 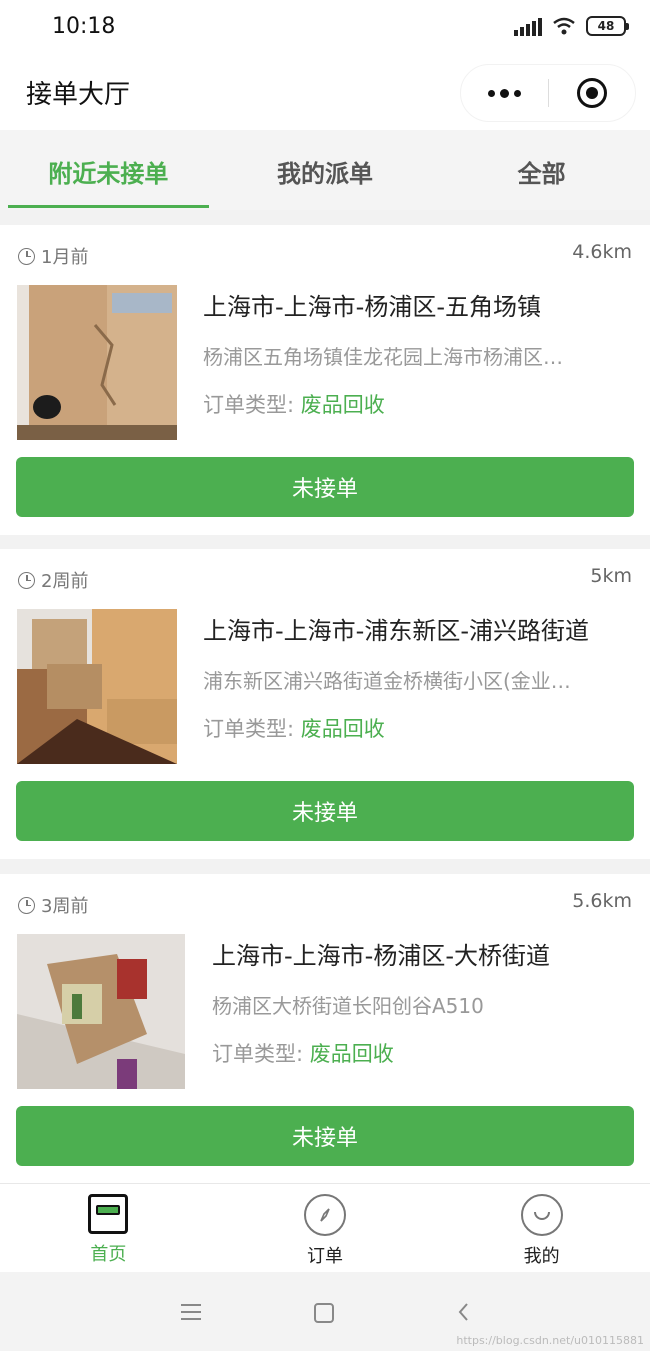 I want to click on order-time: 2周前, so click(x=53, y=580).